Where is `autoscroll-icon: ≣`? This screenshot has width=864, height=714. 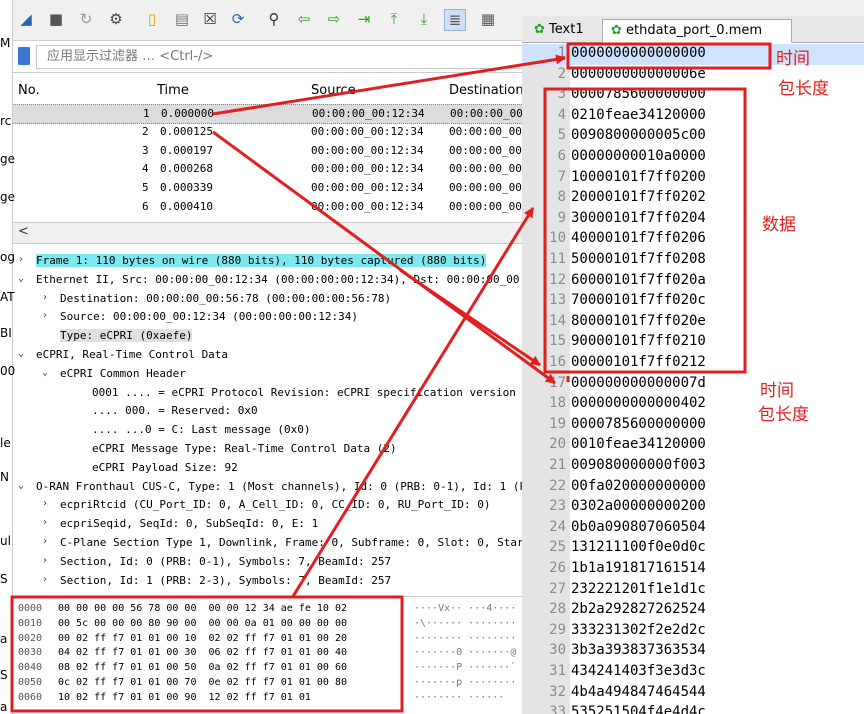
autoscroll-icon: ≣ is located at coordinates (455, 20).